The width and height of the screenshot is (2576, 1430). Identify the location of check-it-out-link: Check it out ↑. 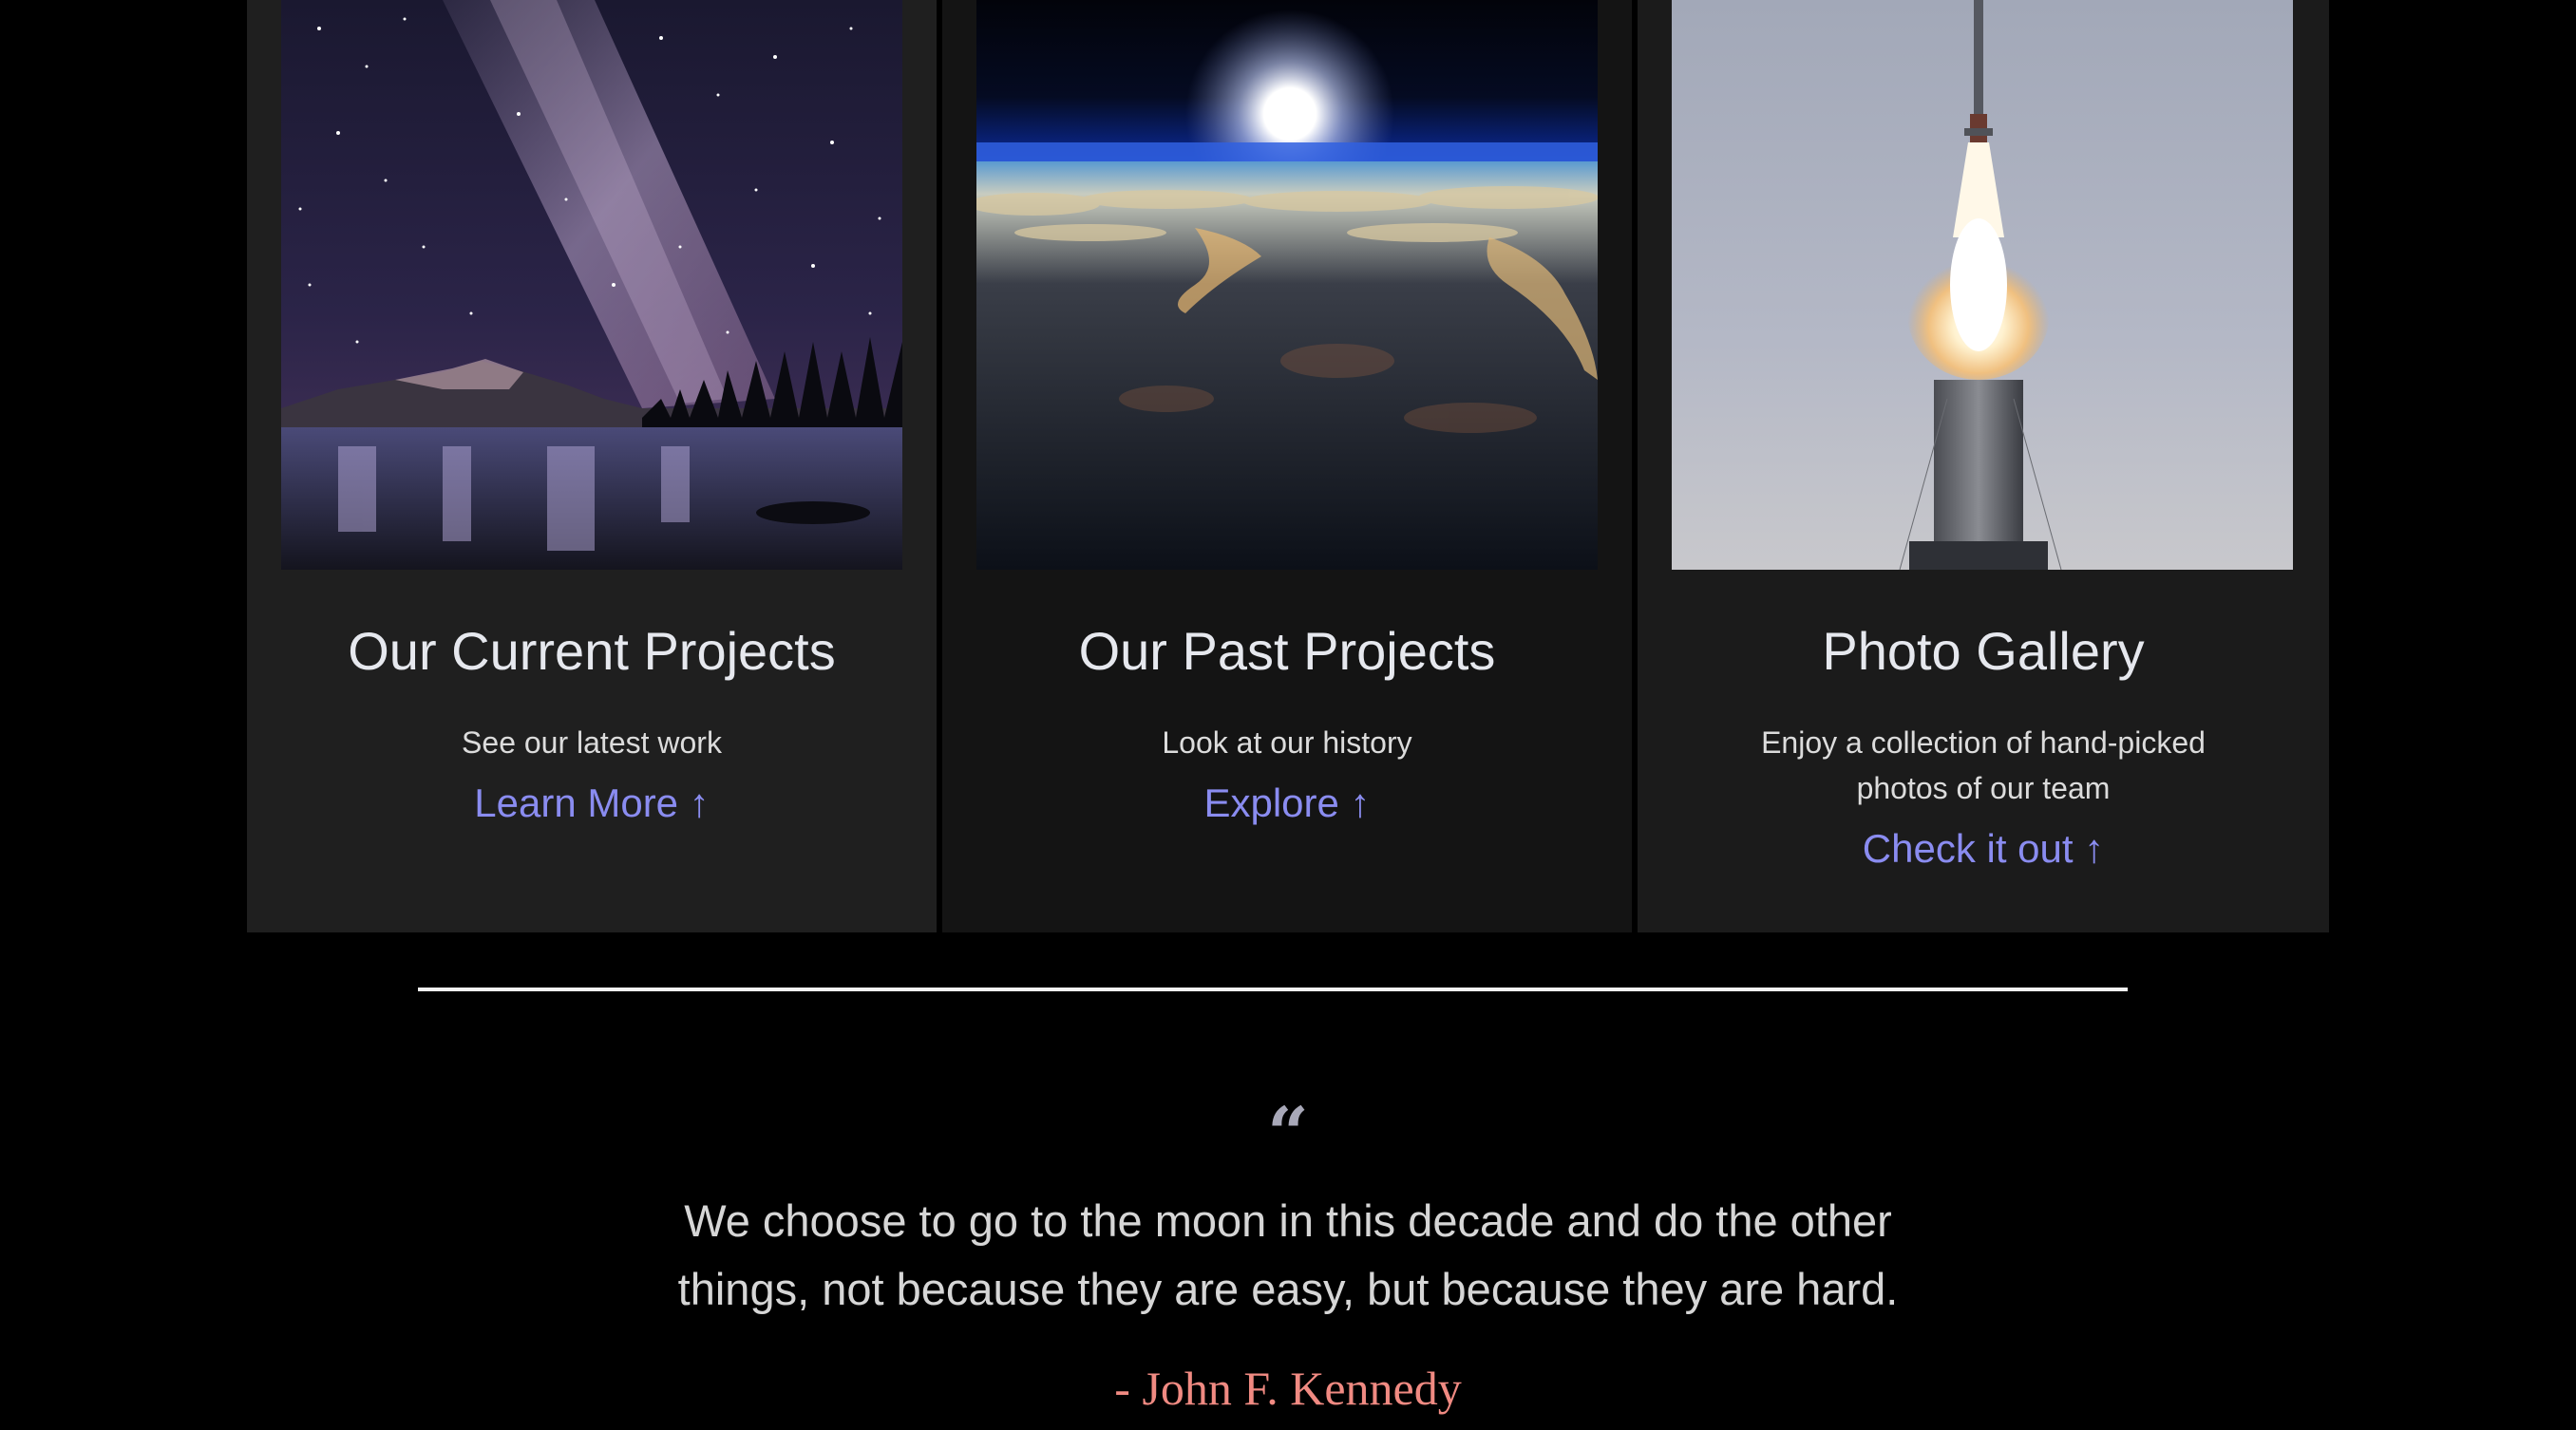
(1983, 848).